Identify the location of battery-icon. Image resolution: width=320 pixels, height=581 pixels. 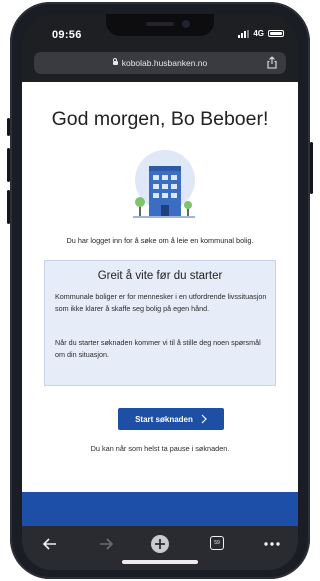
(276, 33).